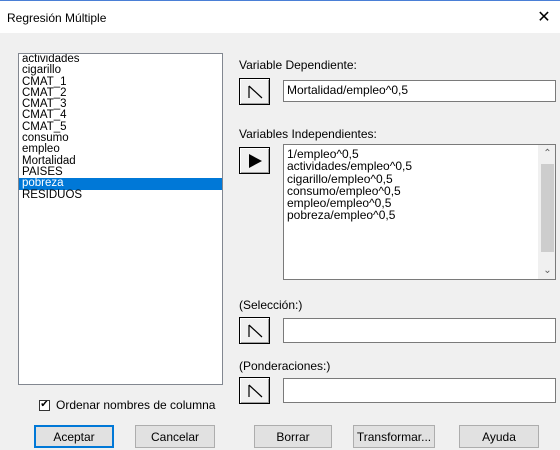 This screenshot has width=560, height=450. Describe the element at coordinates (547, 208) in the screenshot. I see `scroll-thumb` at that location.